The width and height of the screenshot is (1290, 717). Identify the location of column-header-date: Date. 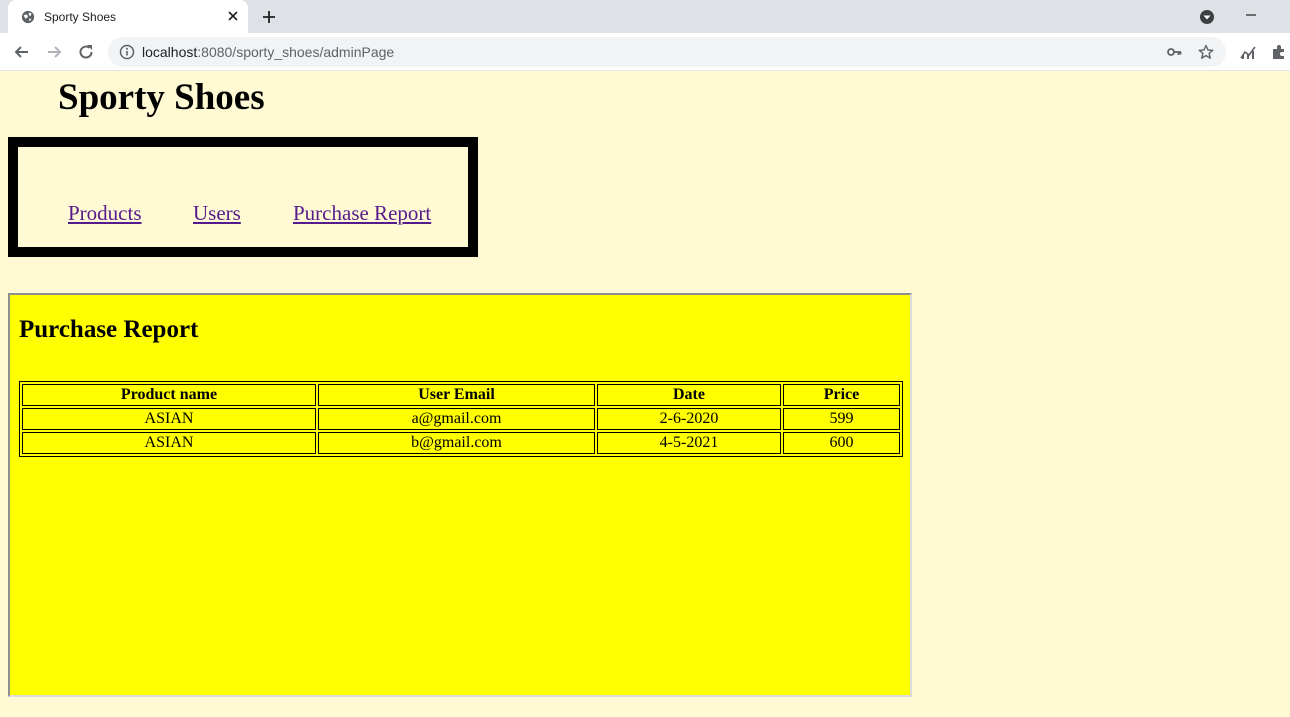
(689, 395).